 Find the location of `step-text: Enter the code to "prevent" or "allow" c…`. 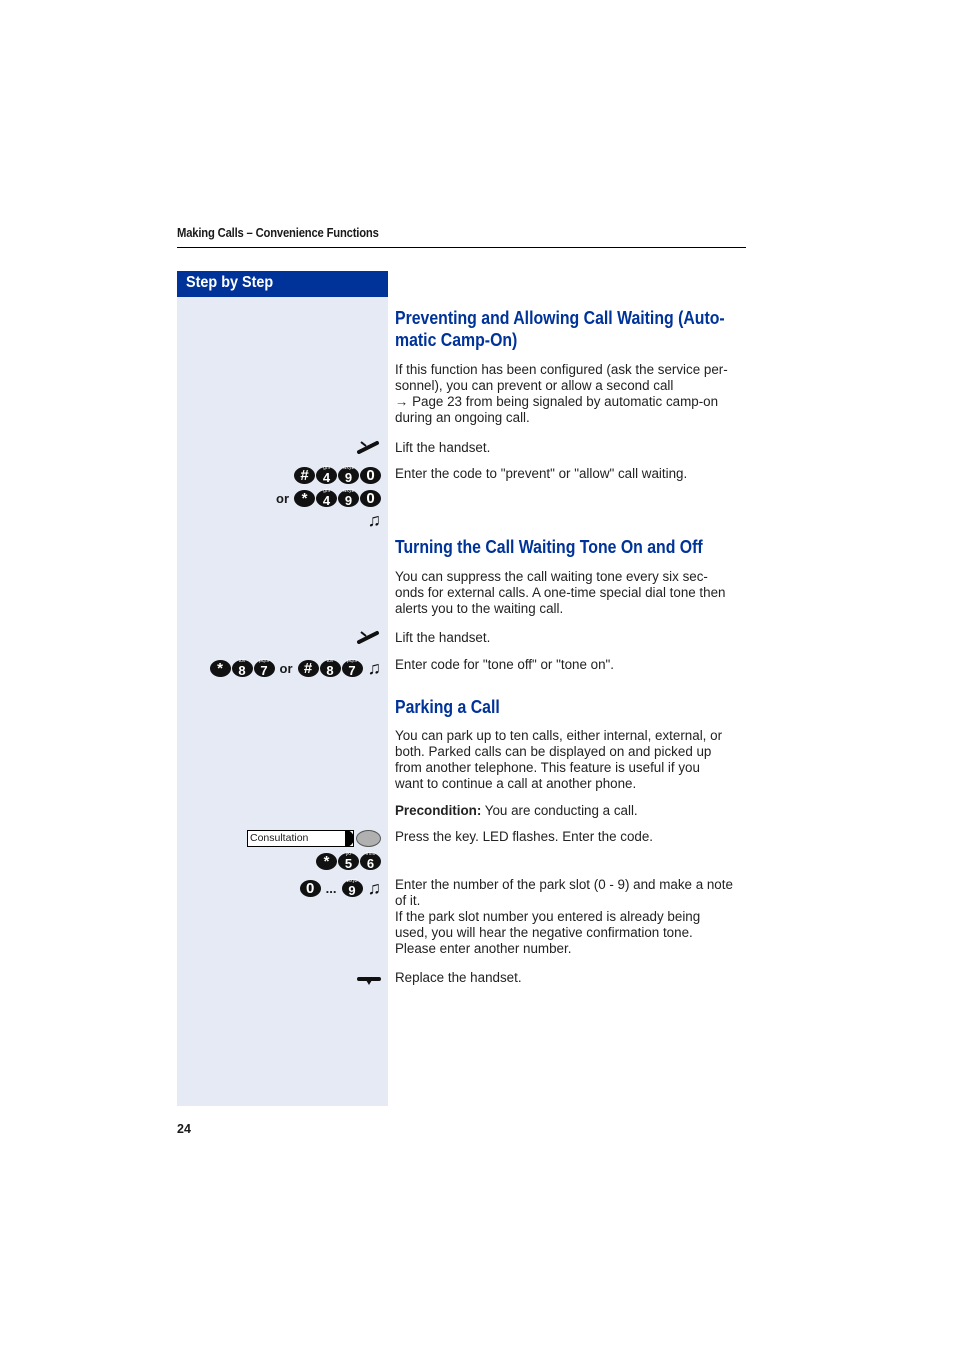

step-text: Enter the code to "prevent" or "allow" c… is located at coordinates (541, 473).